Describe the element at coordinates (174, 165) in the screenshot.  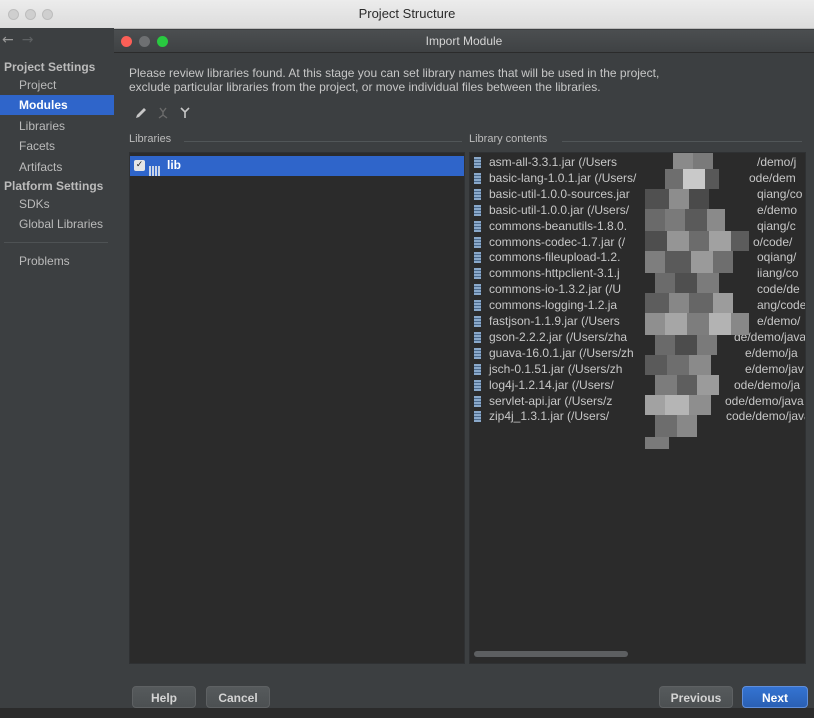
I see `library-name: lib` at that location.